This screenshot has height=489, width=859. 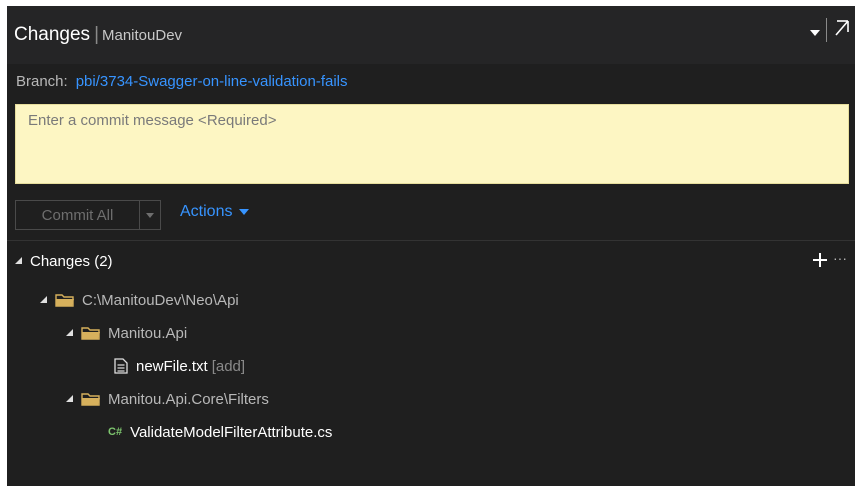 I want to click on file-name: ValidateModelFilterAttribute.cs, so click(x=231, y=432).